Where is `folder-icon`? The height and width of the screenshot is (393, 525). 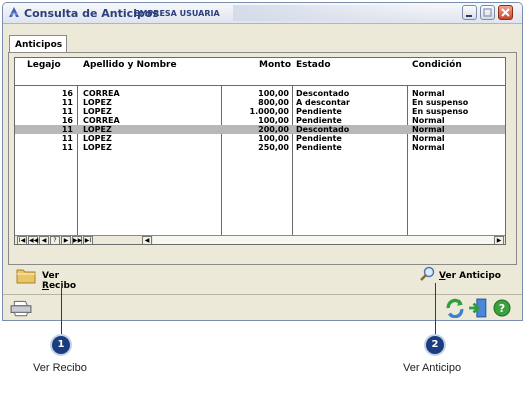
folder-icon is located at coordinates (26, 276).